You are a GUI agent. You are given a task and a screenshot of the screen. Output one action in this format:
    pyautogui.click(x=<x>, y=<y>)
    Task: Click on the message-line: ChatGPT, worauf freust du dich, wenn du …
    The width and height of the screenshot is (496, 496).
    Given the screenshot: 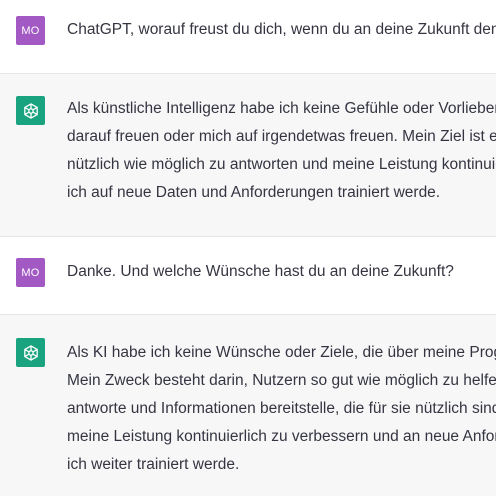 What is the action you would take?
    pyautogui.click(x=281, y=29)
    